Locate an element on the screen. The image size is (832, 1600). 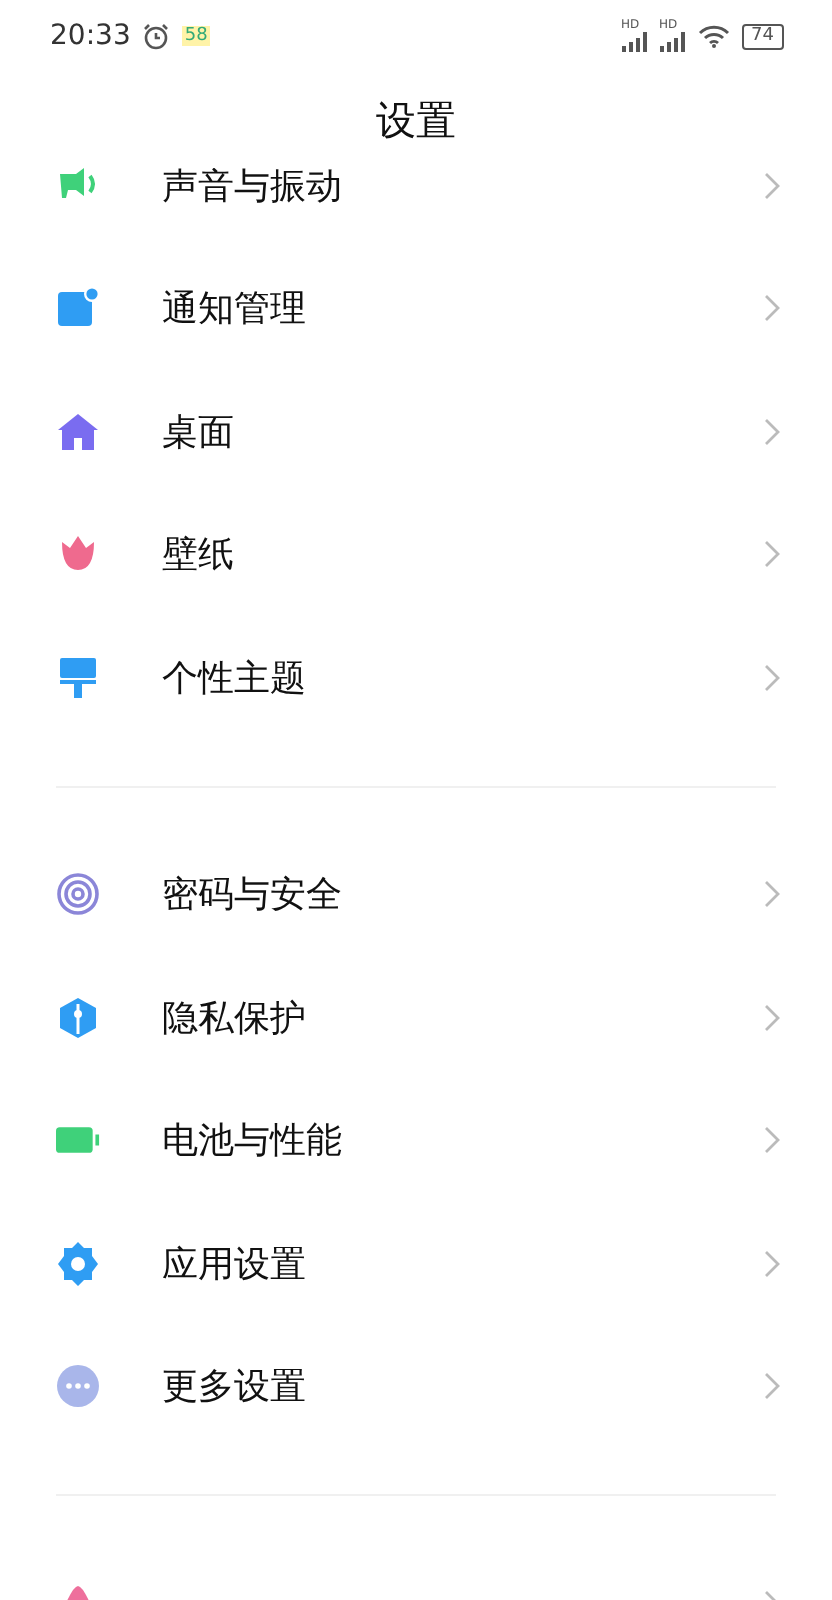
settings-item: 个性主题 is located at coordinates (416, 677).